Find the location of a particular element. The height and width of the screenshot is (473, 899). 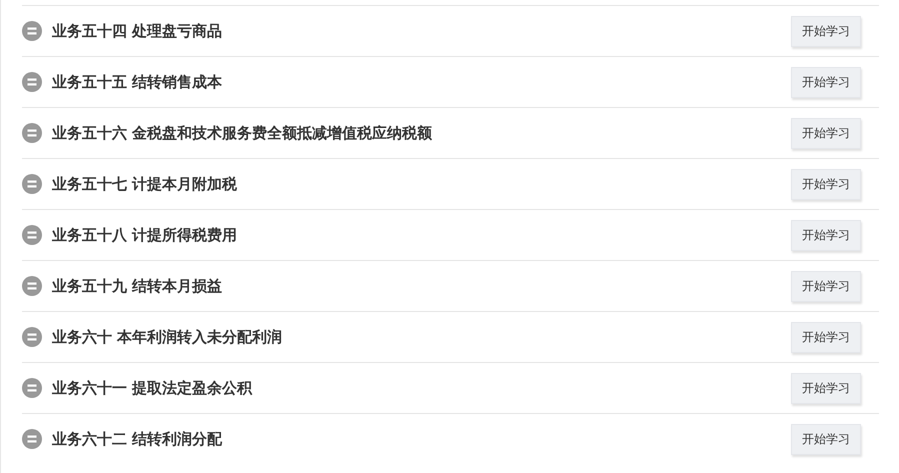

lesson-title: 业务五十四 处理盘亏商品 is located at coordinates (138, 31).